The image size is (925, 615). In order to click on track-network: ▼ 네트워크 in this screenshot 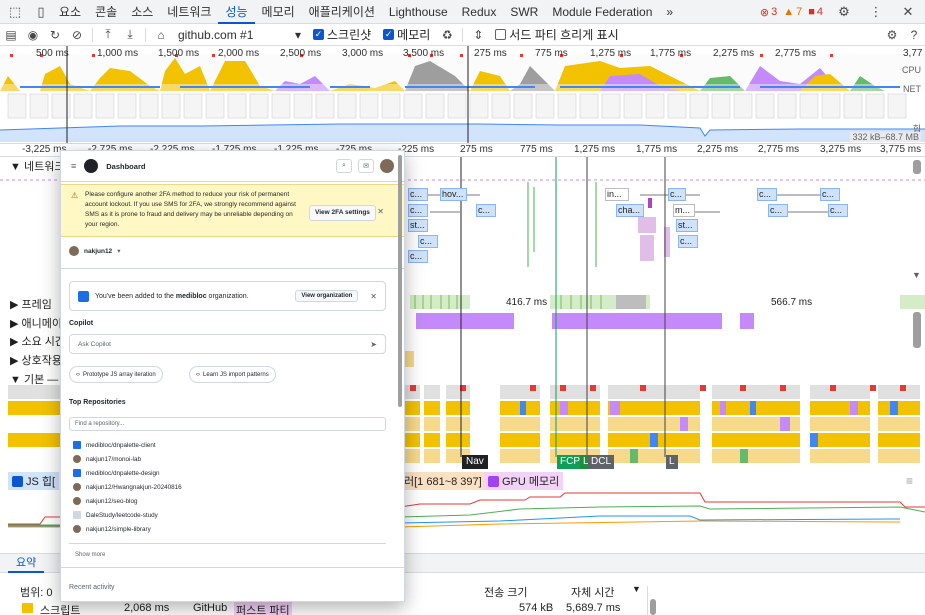, I will do `click(37, 166)`.